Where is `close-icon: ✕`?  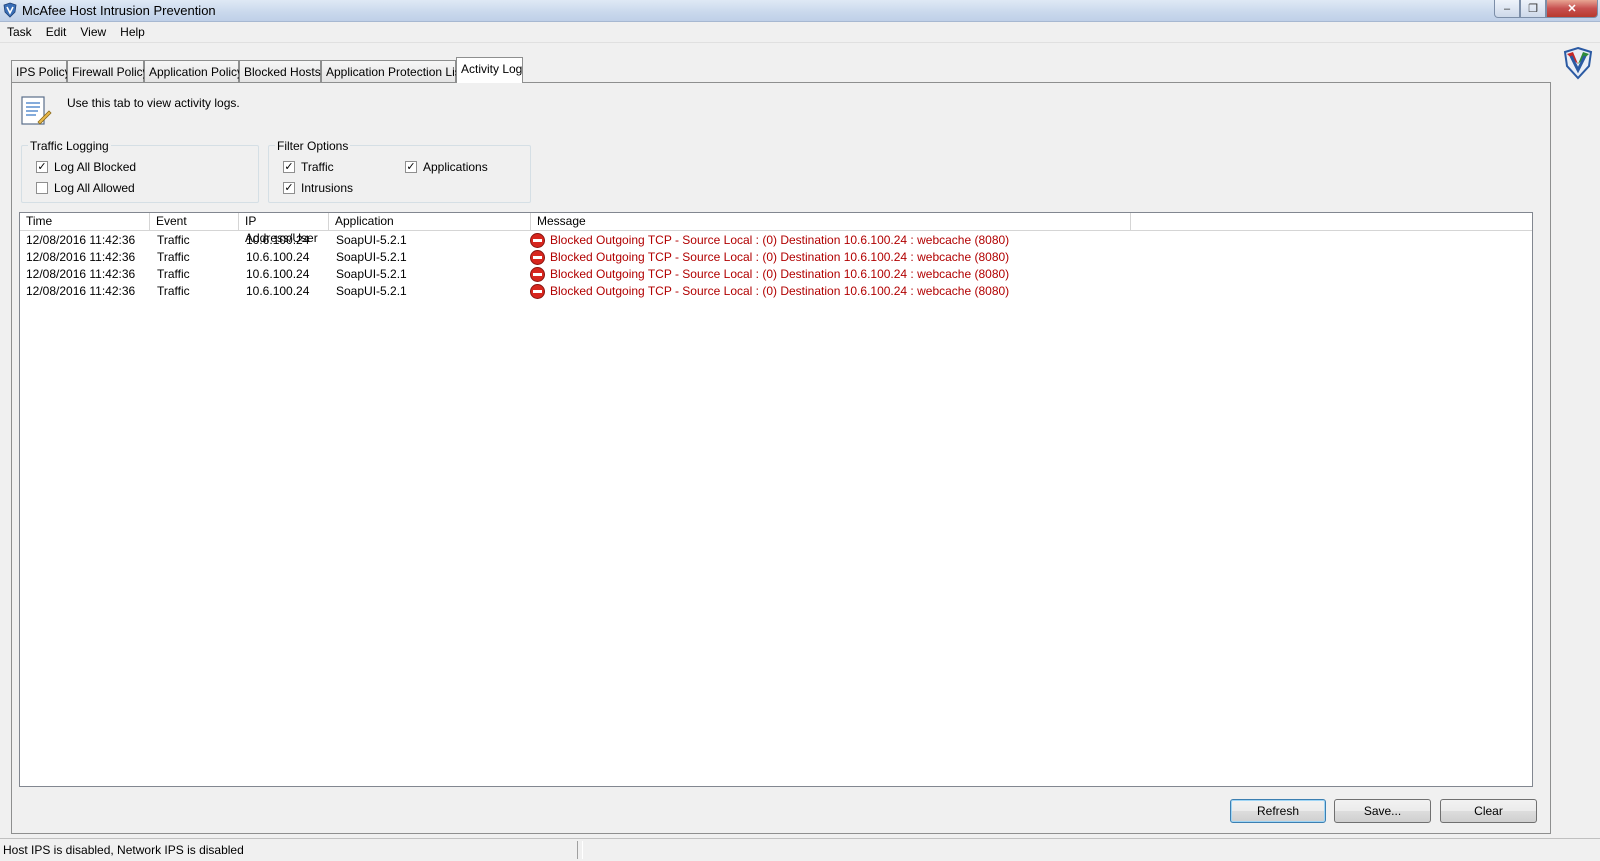 close-icon: ✕ is located at coordinates (1572, 9).